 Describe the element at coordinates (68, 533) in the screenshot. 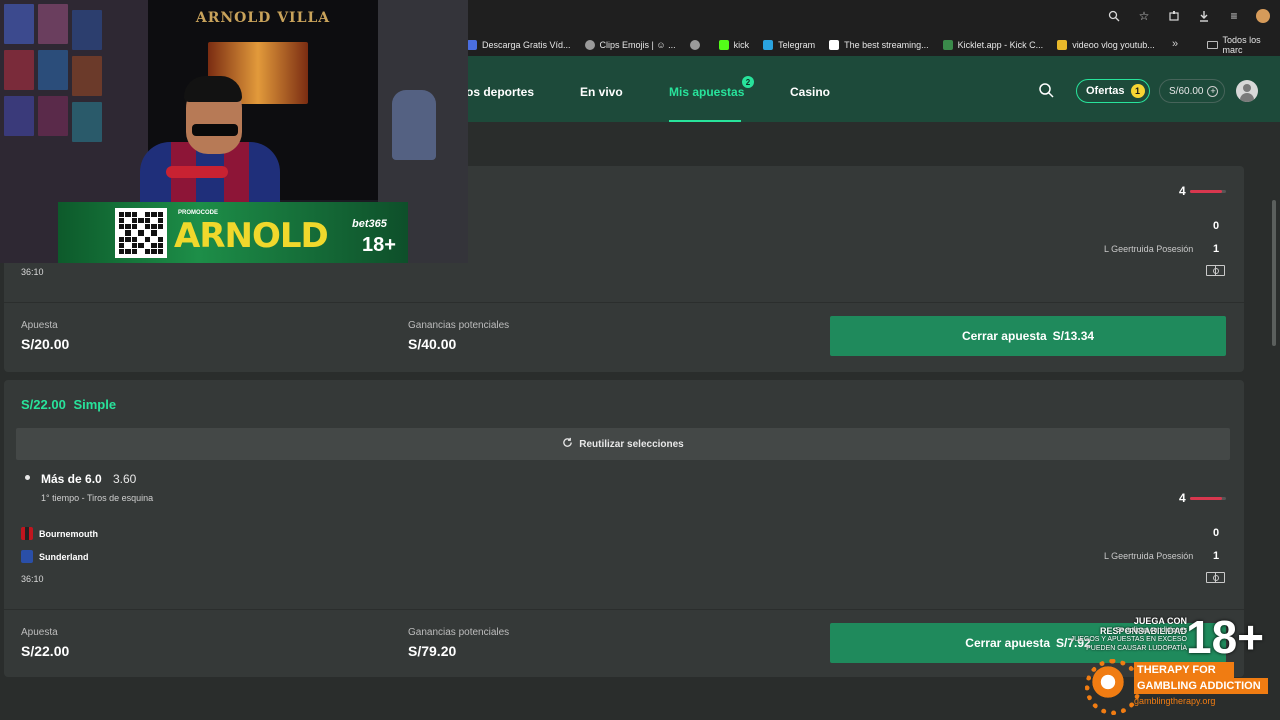

I see `home-team-name: Bournemouth` at that location.